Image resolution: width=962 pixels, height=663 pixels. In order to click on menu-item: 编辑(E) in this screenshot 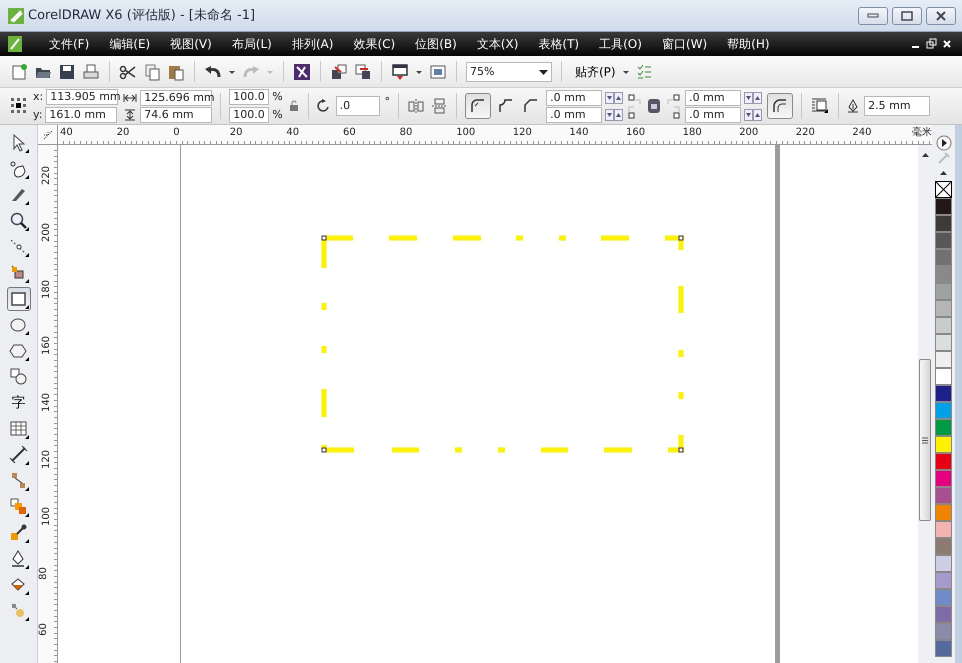, I will do `click(130, 44)`.